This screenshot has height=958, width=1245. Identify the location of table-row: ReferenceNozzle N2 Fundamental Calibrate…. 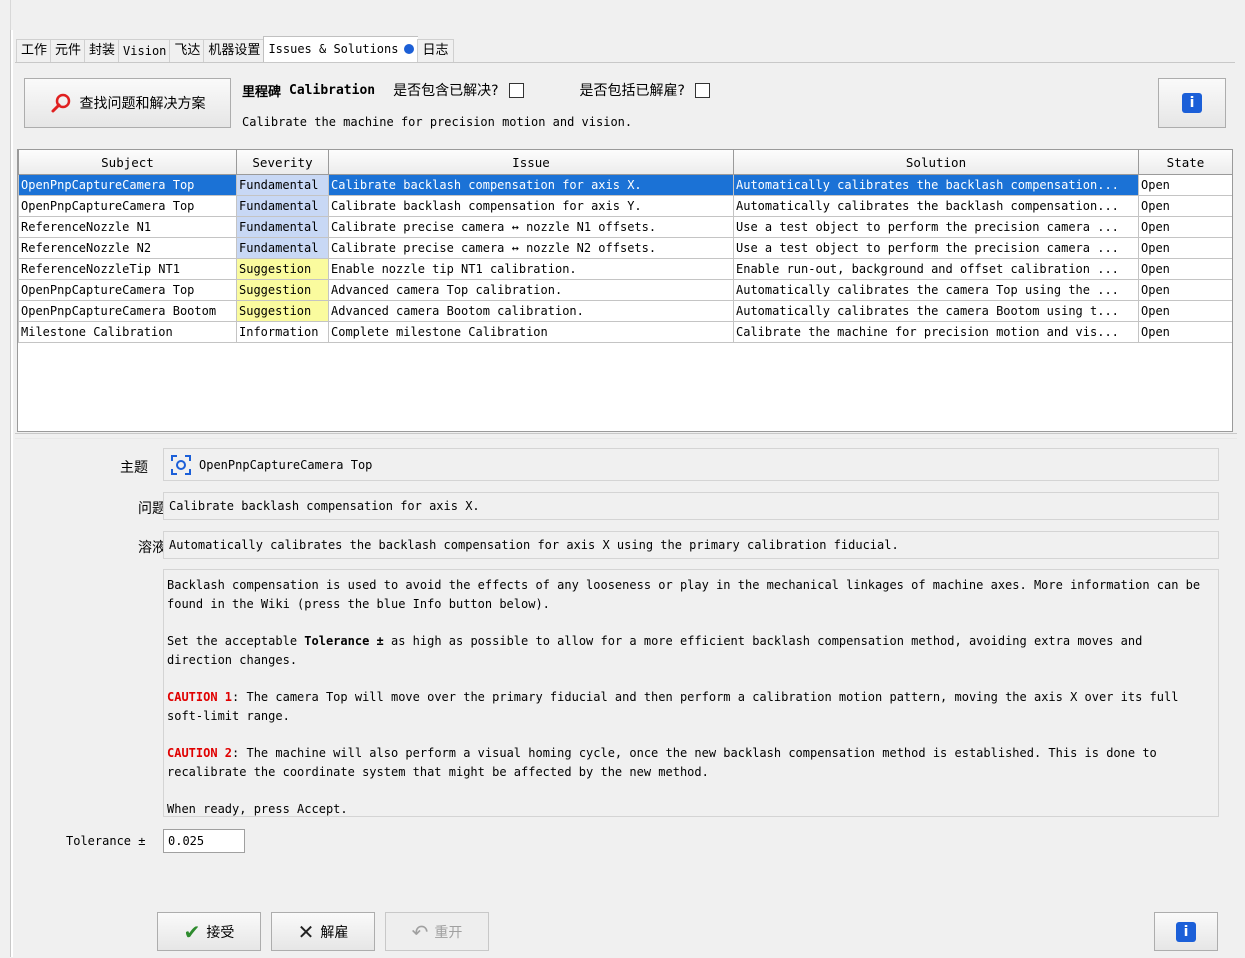
(625, 248).